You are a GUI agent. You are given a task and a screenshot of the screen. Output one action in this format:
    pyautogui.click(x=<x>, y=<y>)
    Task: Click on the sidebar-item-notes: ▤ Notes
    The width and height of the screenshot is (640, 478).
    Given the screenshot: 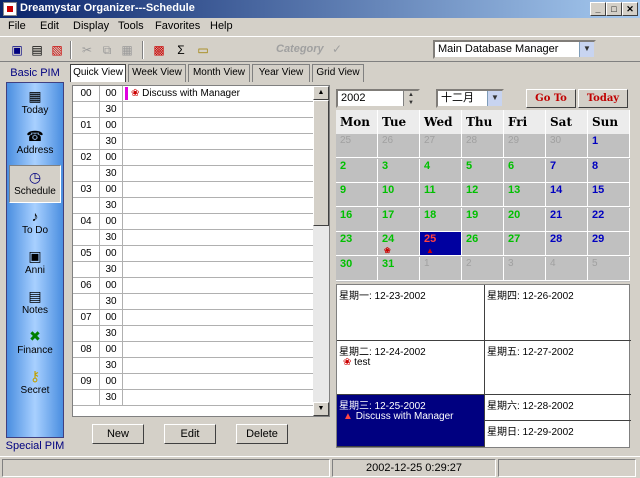 What is the action you would take?
    pyautogui.click(x=35, y=304)
    